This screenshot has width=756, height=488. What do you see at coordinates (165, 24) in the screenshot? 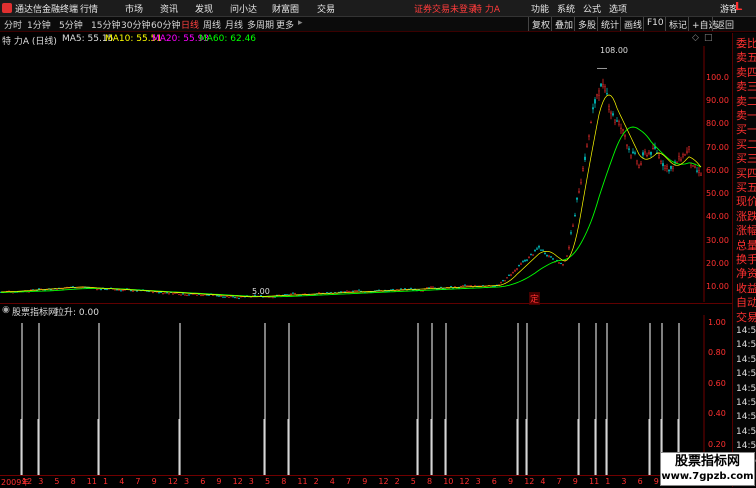
I see `period-60min: 60分钟` at bounding box center [165, 24].